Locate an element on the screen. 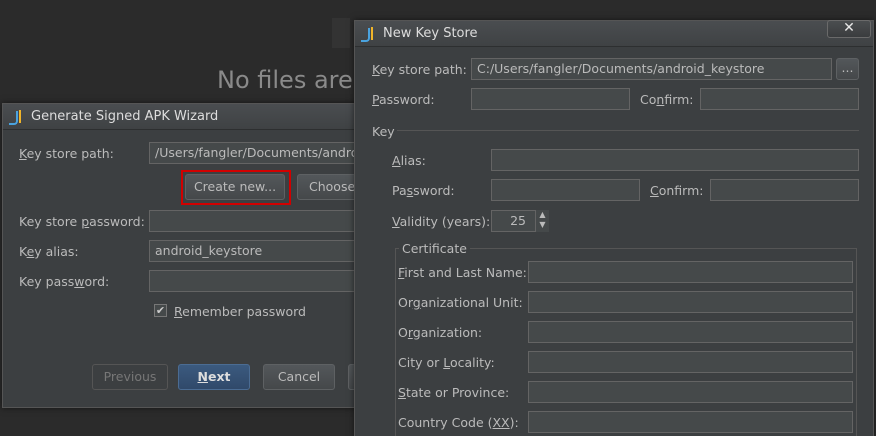 This screenshot has height=436, width=876. first-last-name-field is located at coordinates (690, 272).